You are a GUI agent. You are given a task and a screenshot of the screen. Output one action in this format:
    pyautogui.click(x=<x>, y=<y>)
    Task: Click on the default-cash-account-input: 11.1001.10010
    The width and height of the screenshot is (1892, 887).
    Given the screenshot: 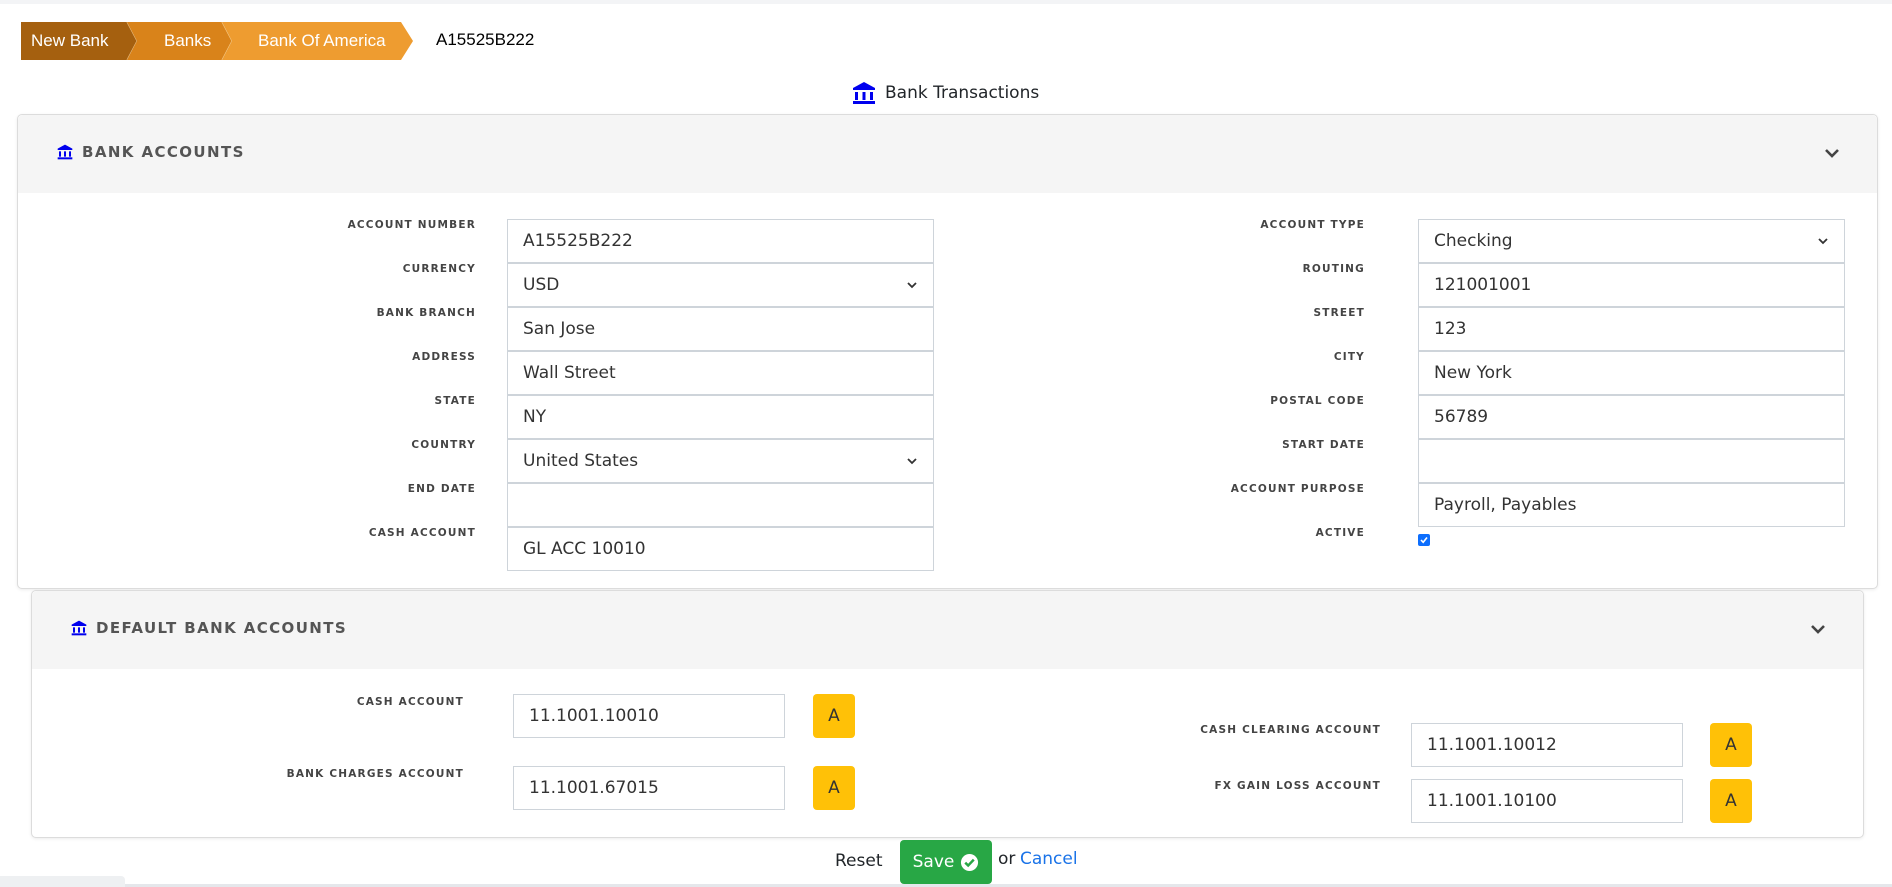 What is the action you would take?
    pyautogui.click(x=649, y=716)
    